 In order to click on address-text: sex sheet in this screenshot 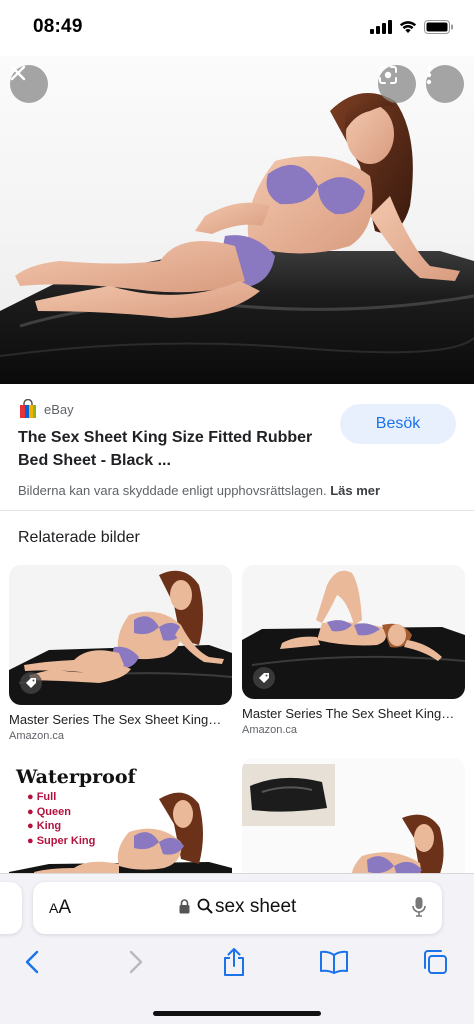, I will do `click(255, 906)`.